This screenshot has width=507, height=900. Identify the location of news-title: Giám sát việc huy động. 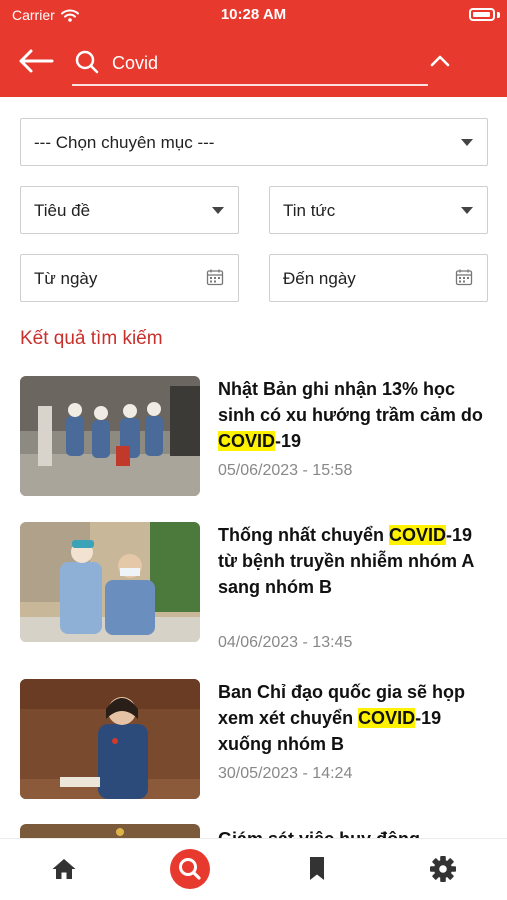
(354, 832).